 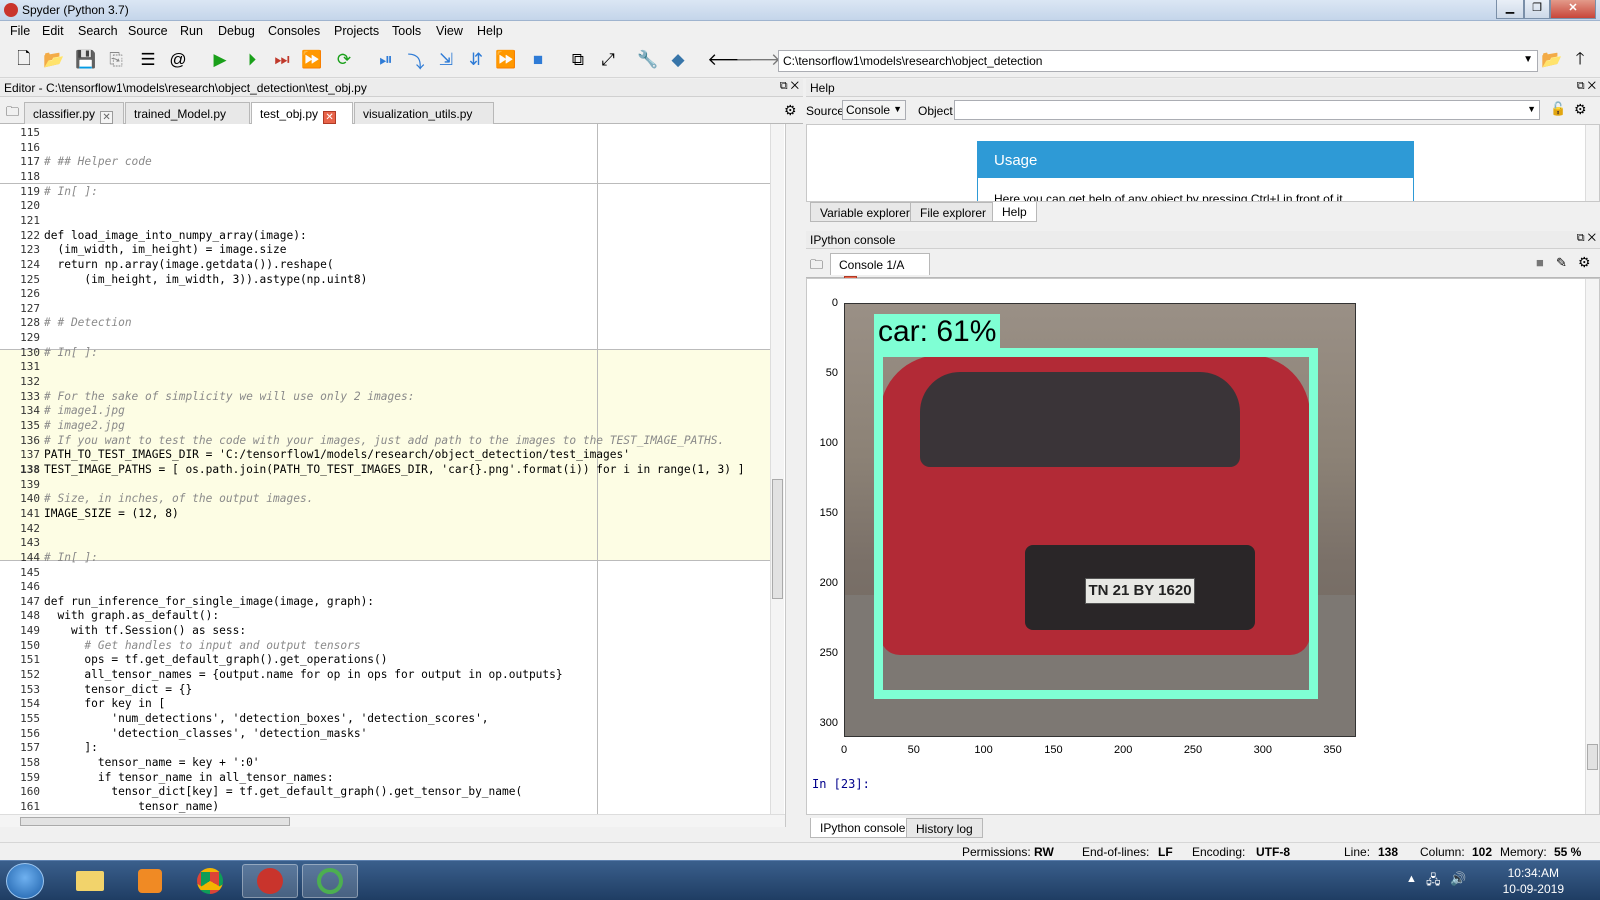 I want to click on list-icon: ☰, so click(x=148, y=60).